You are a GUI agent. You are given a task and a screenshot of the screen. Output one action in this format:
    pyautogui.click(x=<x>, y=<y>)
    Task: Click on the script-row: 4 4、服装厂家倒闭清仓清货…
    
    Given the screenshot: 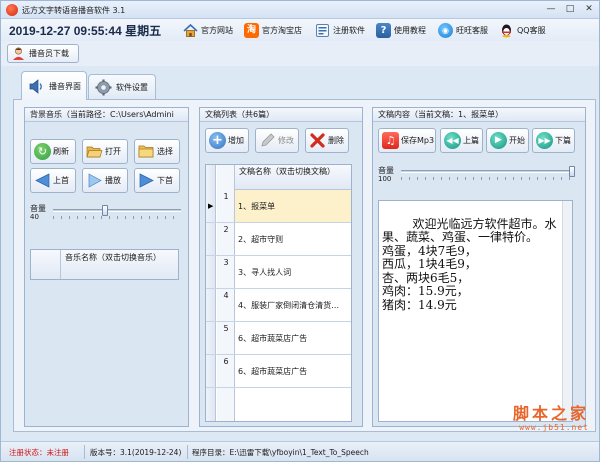 What is the action you would take?
    pyautogui.click(x=278, y=305)
    